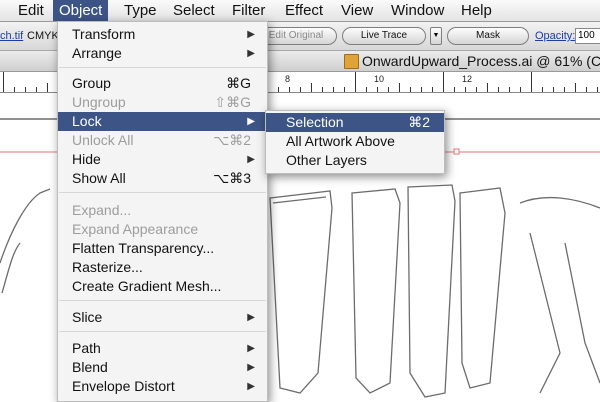  Describe the element at coordinates (456, 151) in the screenshot. I see `selection-handle` at that location.